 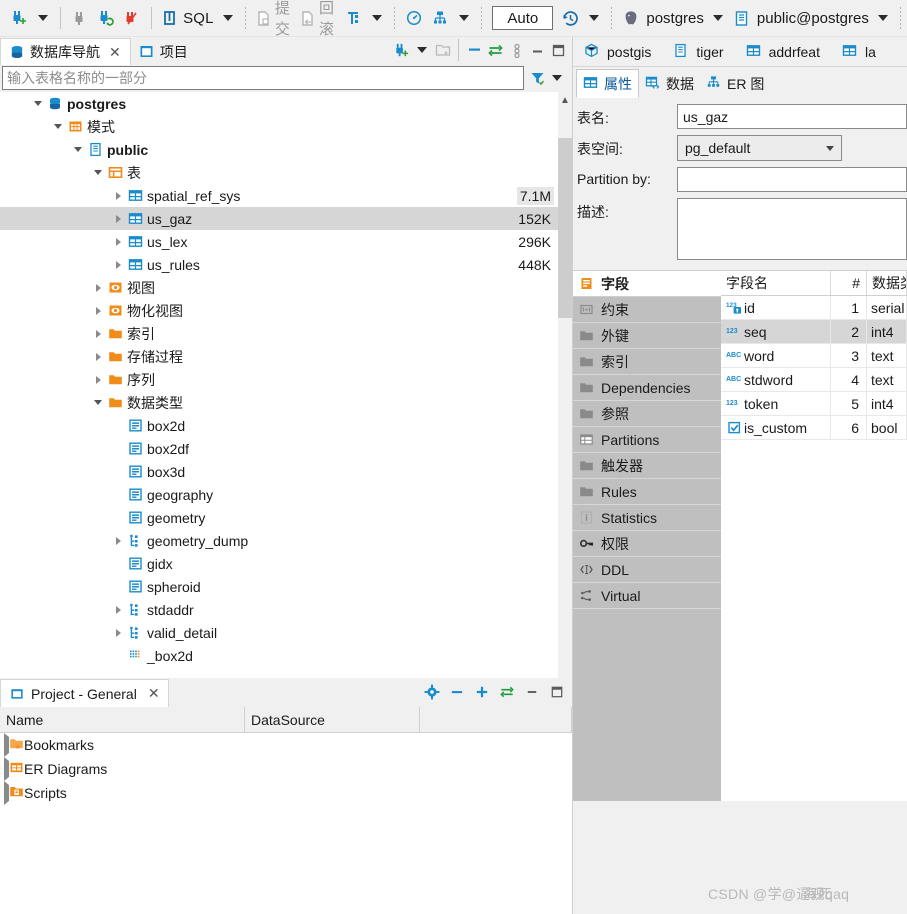 I want to click on new-connection-button, so click(x=19, y=18).